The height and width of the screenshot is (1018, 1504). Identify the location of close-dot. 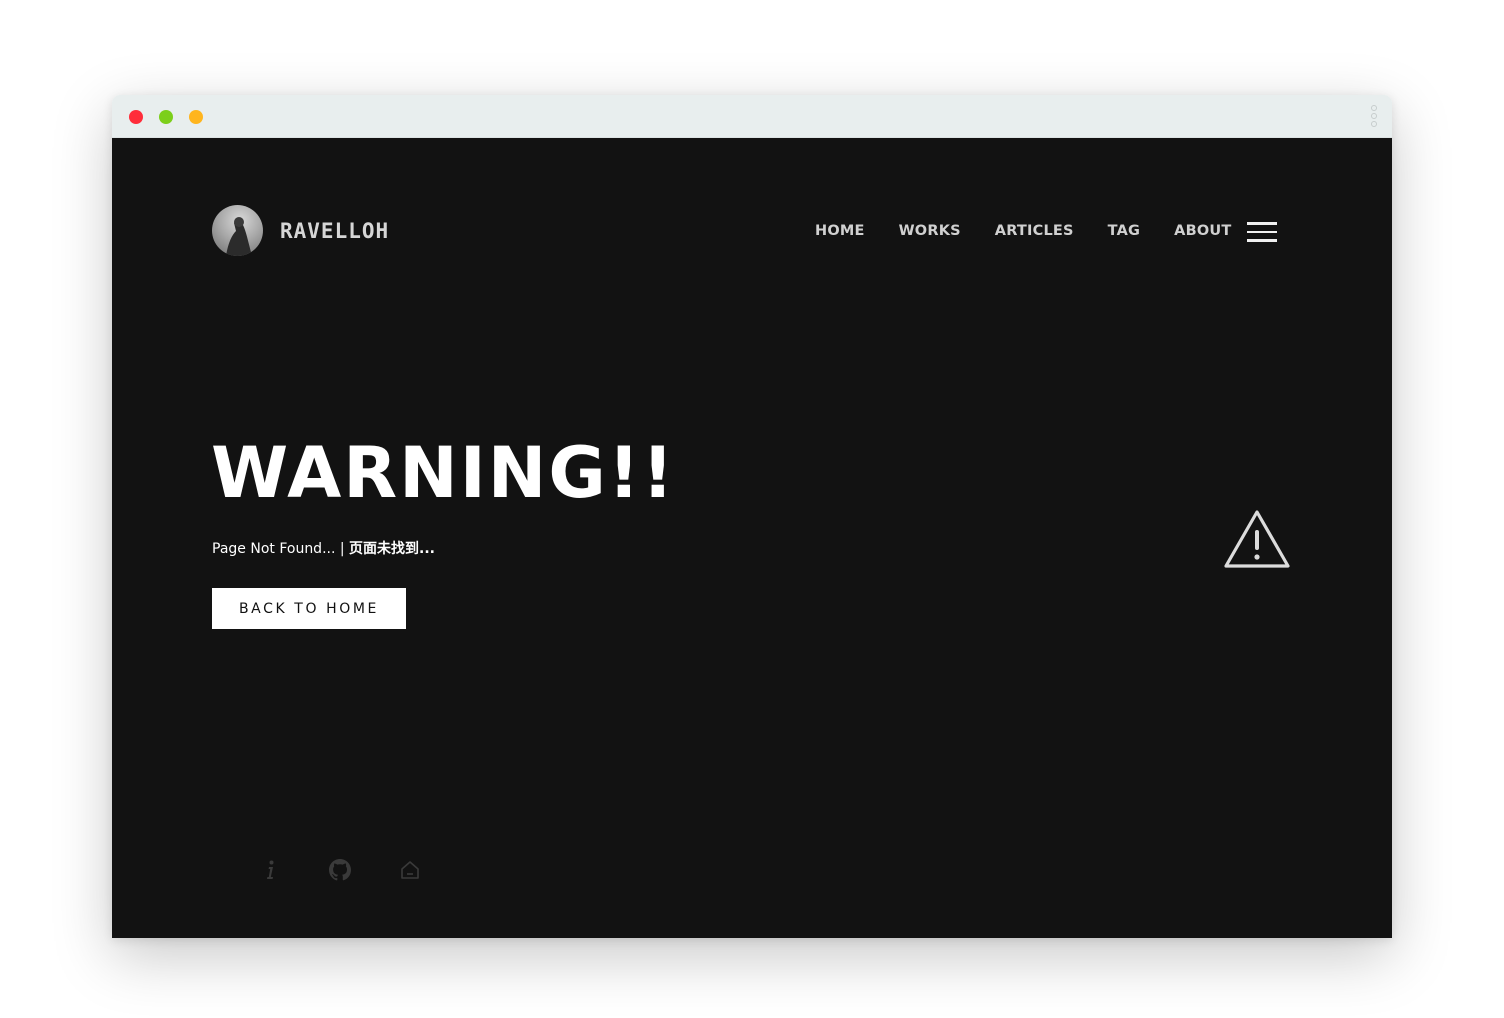
(136, 117).